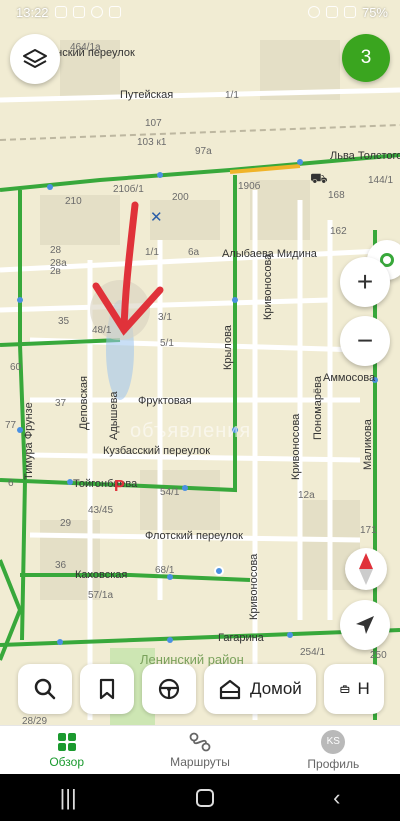  I want to click on street-label: Каховская, so click(101, 575).